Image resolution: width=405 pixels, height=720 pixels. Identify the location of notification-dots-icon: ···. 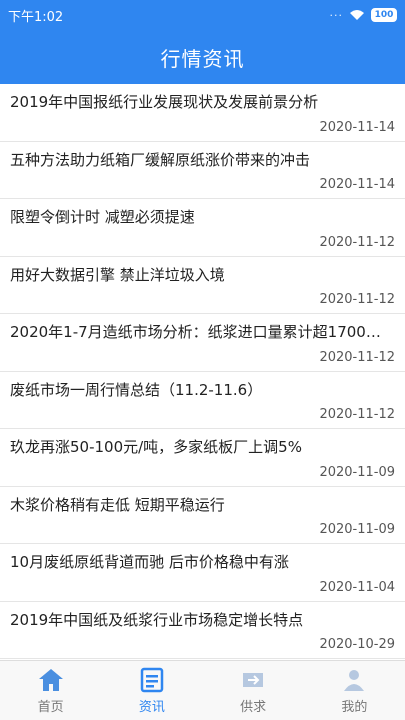
(336, 15).